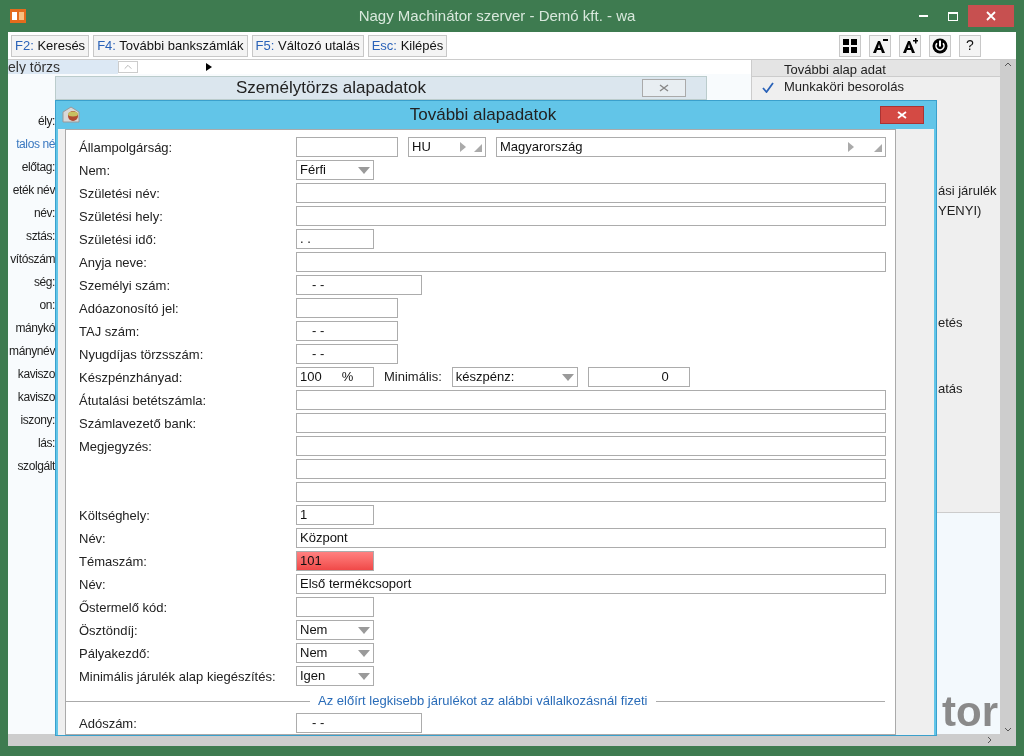 The height and width of the screenshot is (756, 1024). Describe the element at coordinates (113, 262) in the screenshot. I see `field-label: Anyja neve:` at that location.